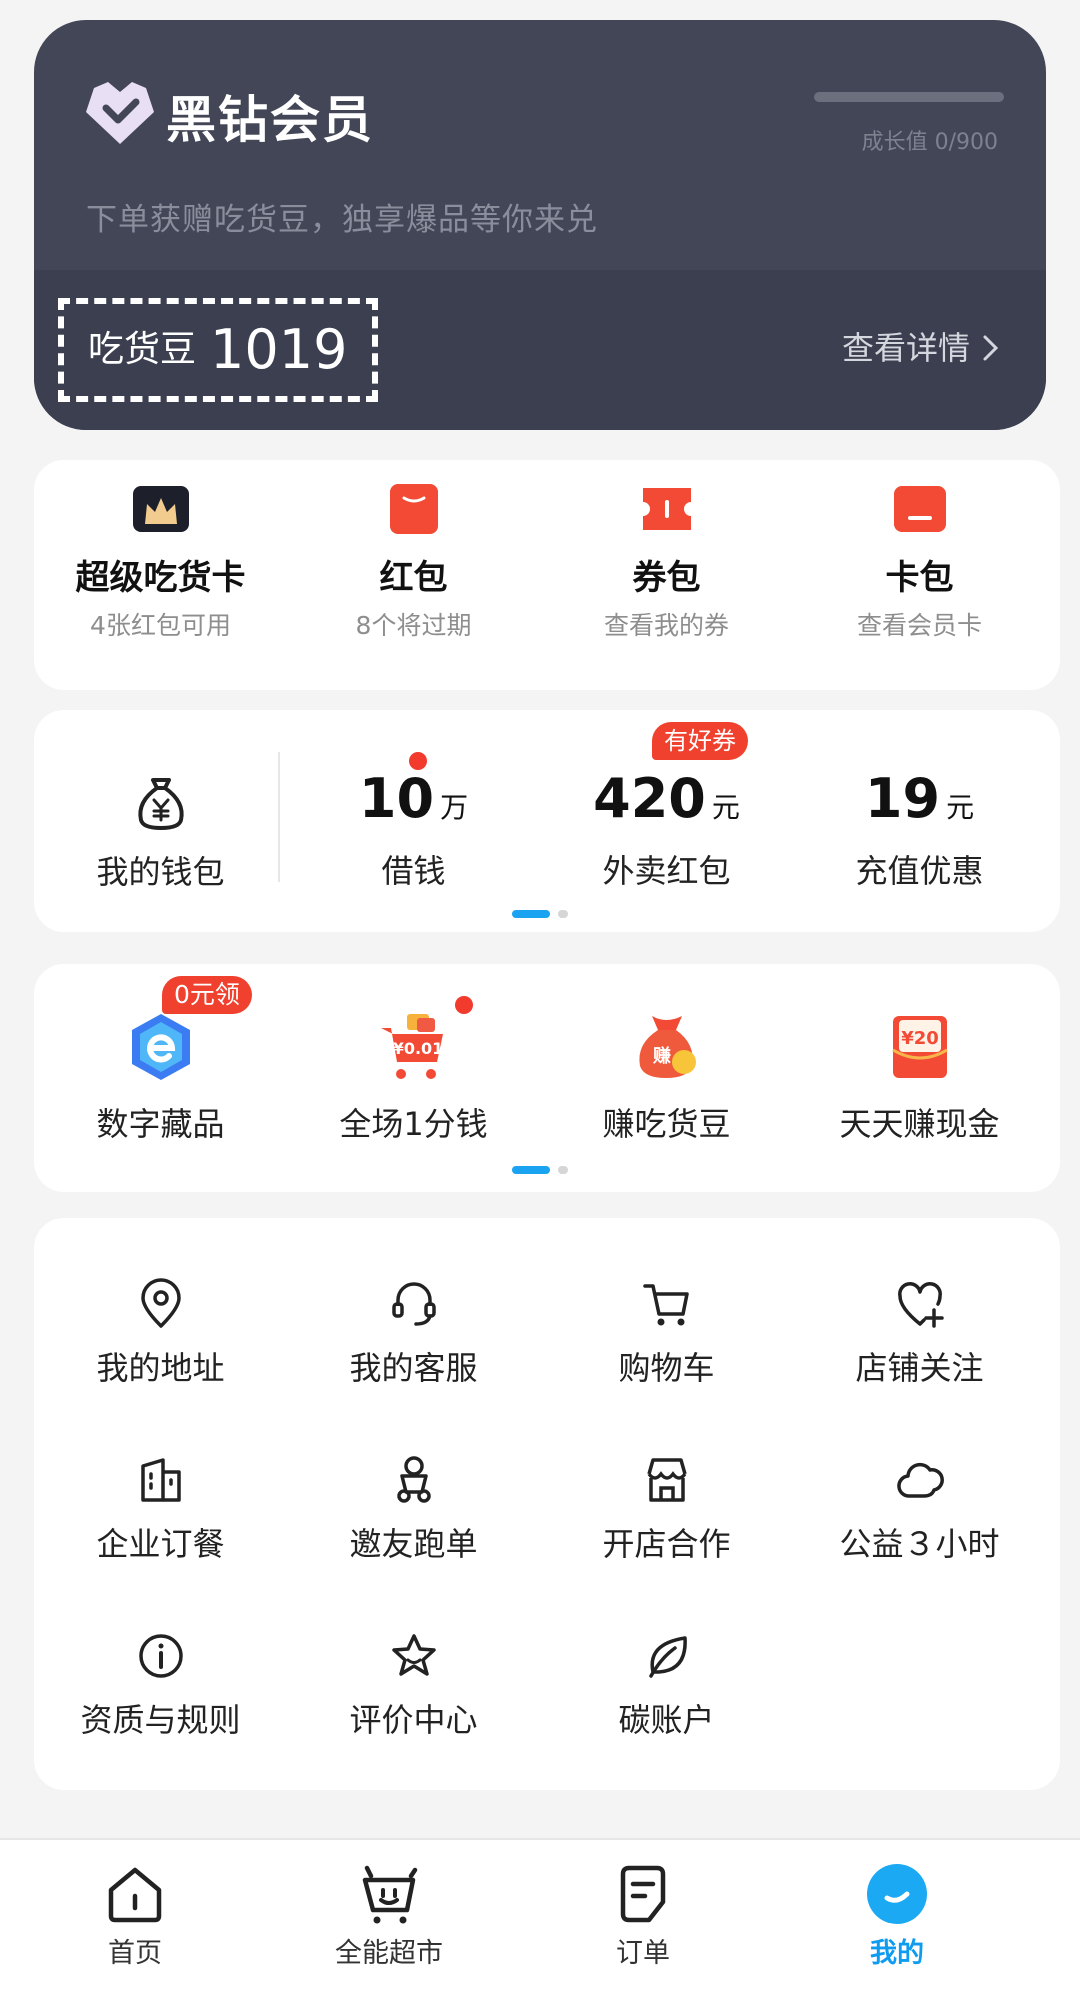  I want to click on asset-sub: 8个将过期, so click(413, 625).